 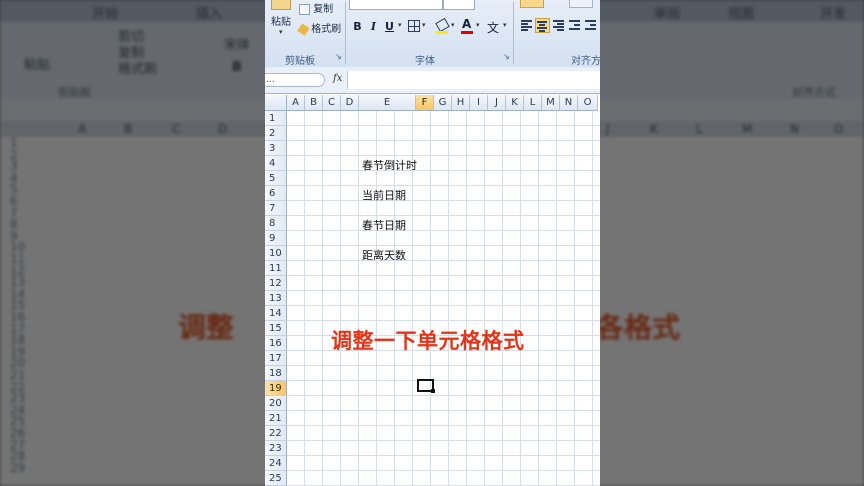 What do you see at coordinates (276, 358) in the screenshot?
I see `row-header-17: 17` at bounding box center [276, 358].